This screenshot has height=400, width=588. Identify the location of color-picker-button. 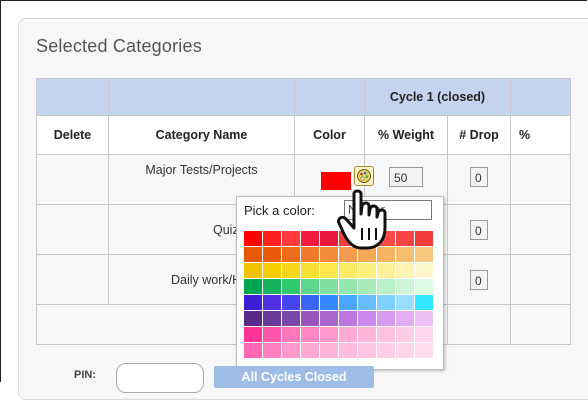
(364, 176).